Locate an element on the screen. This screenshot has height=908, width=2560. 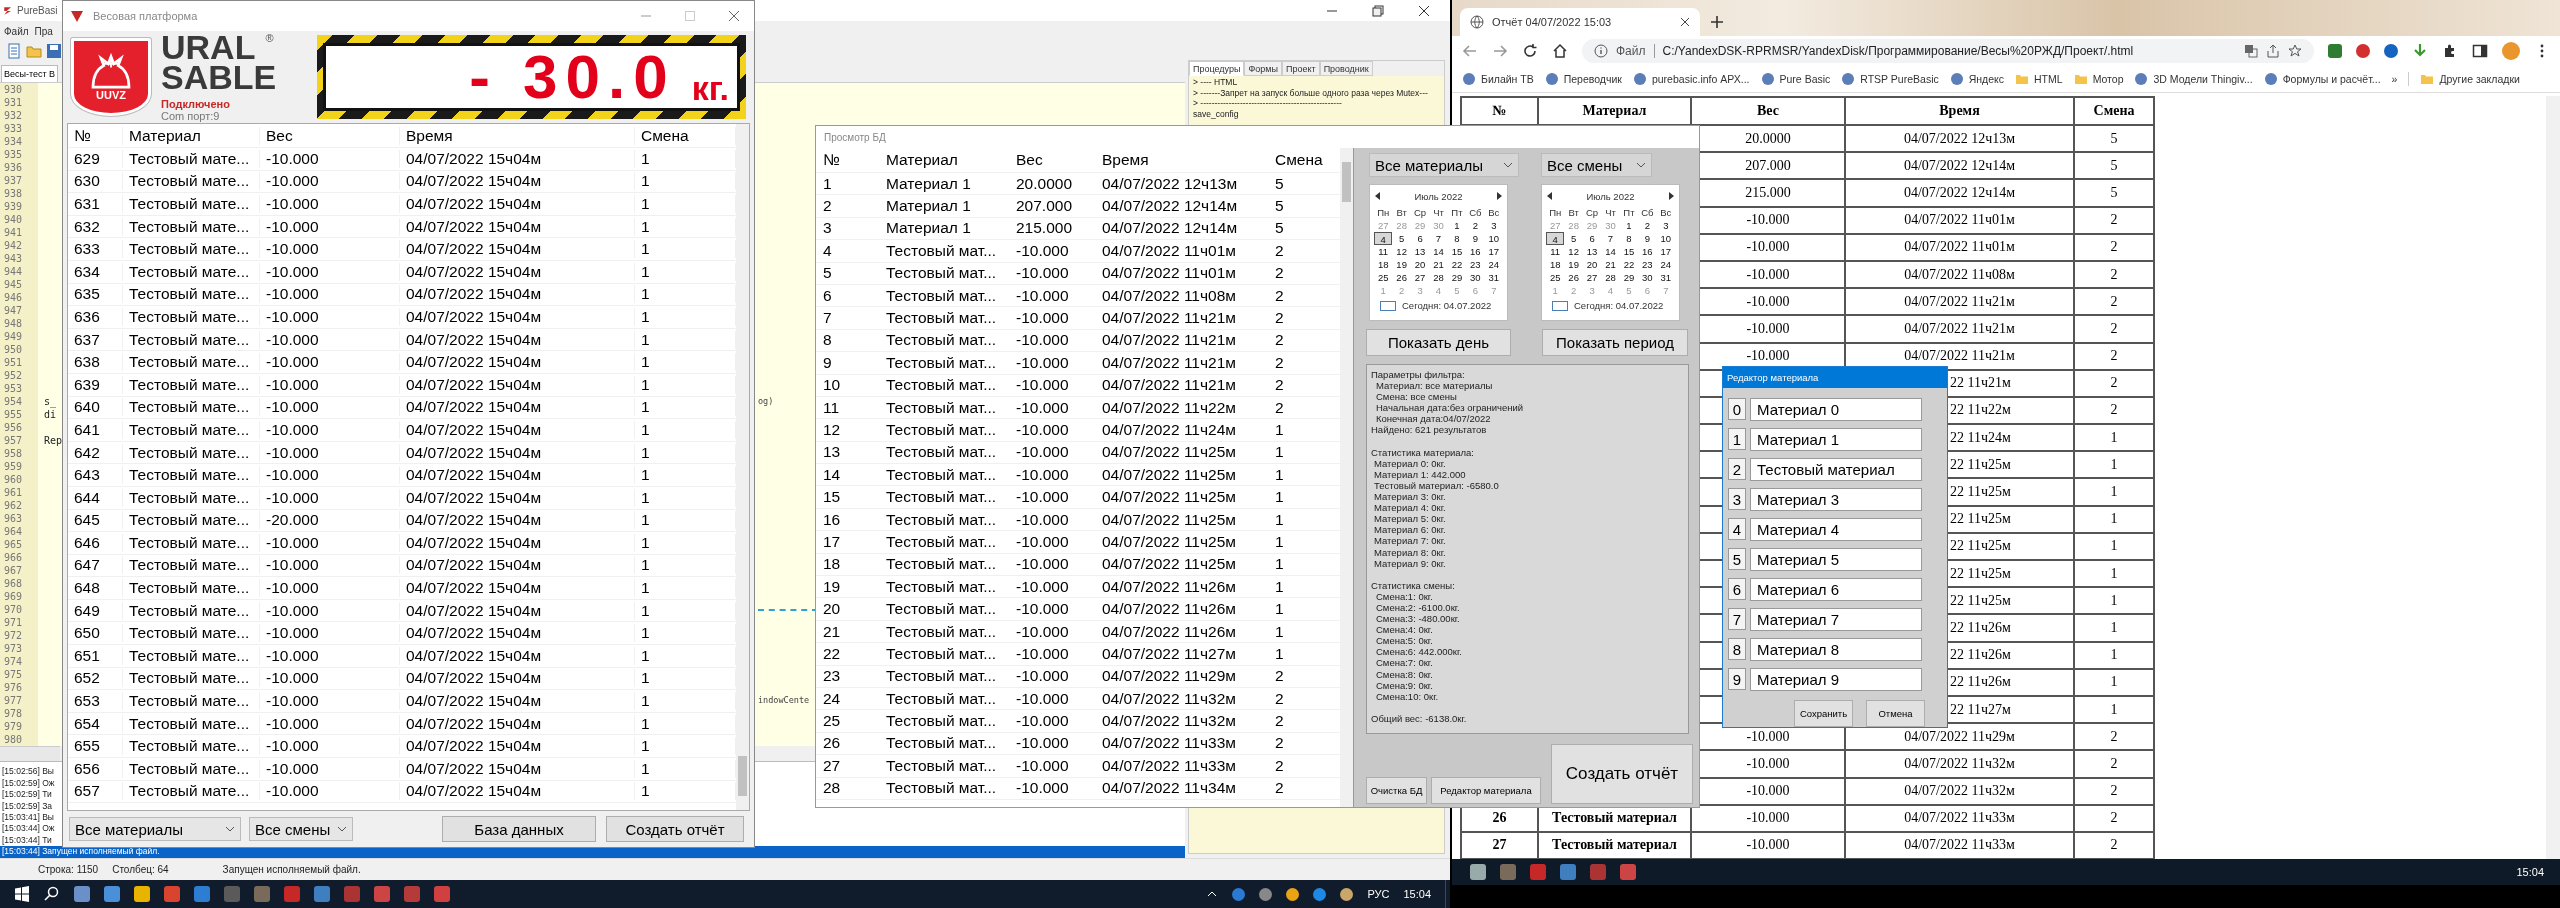
material-editor-button: Редактор материала is located at coordinates (1486, 790).